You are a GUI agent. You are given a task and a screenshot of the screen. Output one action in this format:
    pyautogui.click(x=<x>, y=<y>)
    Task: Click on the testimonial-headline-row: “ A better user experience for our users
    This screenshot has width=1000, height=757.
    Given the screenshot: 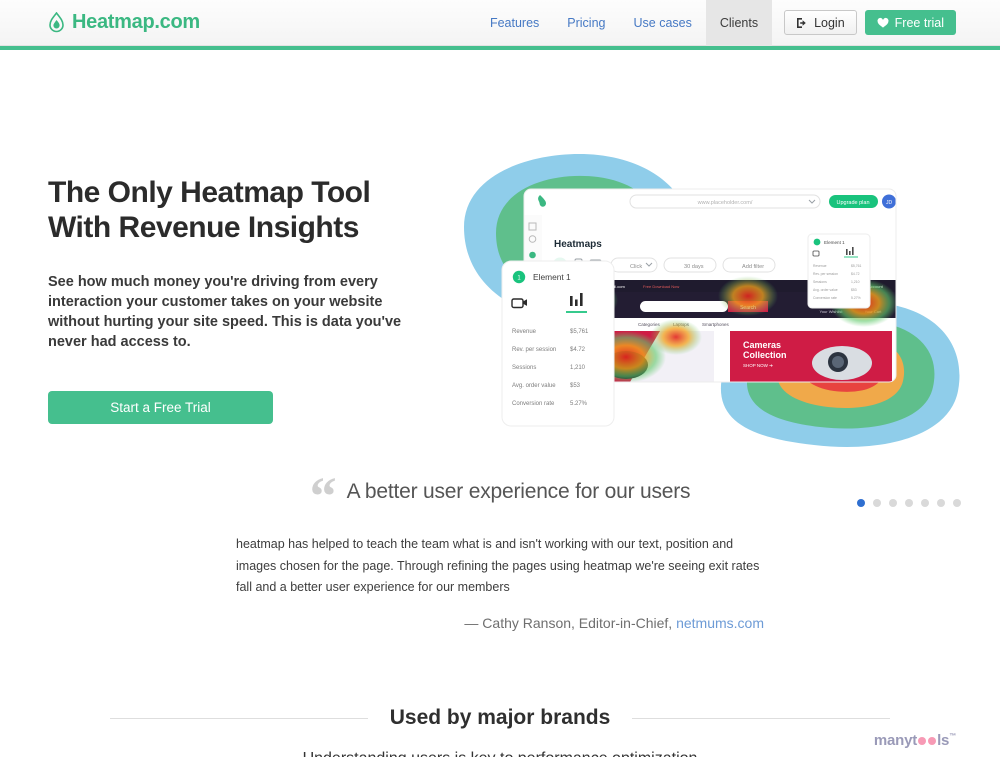 What is the action you would take?
    pyautogui.click(x=500, y=496)
    